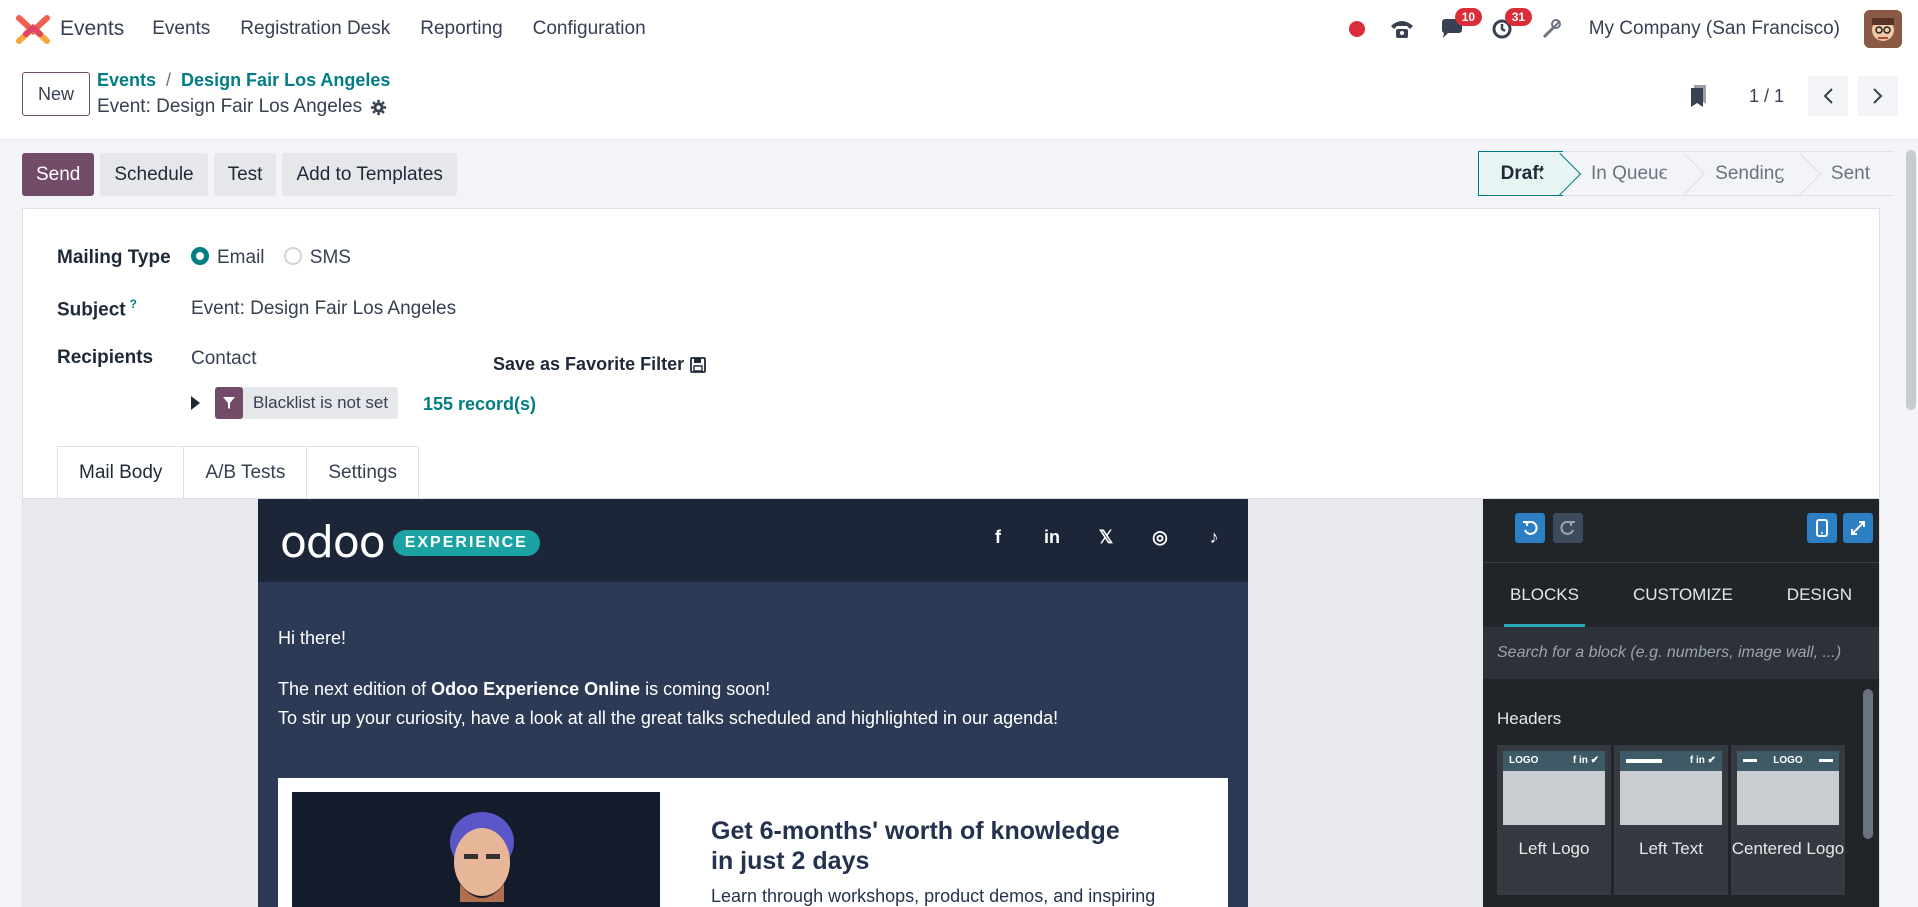  I want to click on record-title-row: Event: Design Fair Los Angeles, so click(242, 107).